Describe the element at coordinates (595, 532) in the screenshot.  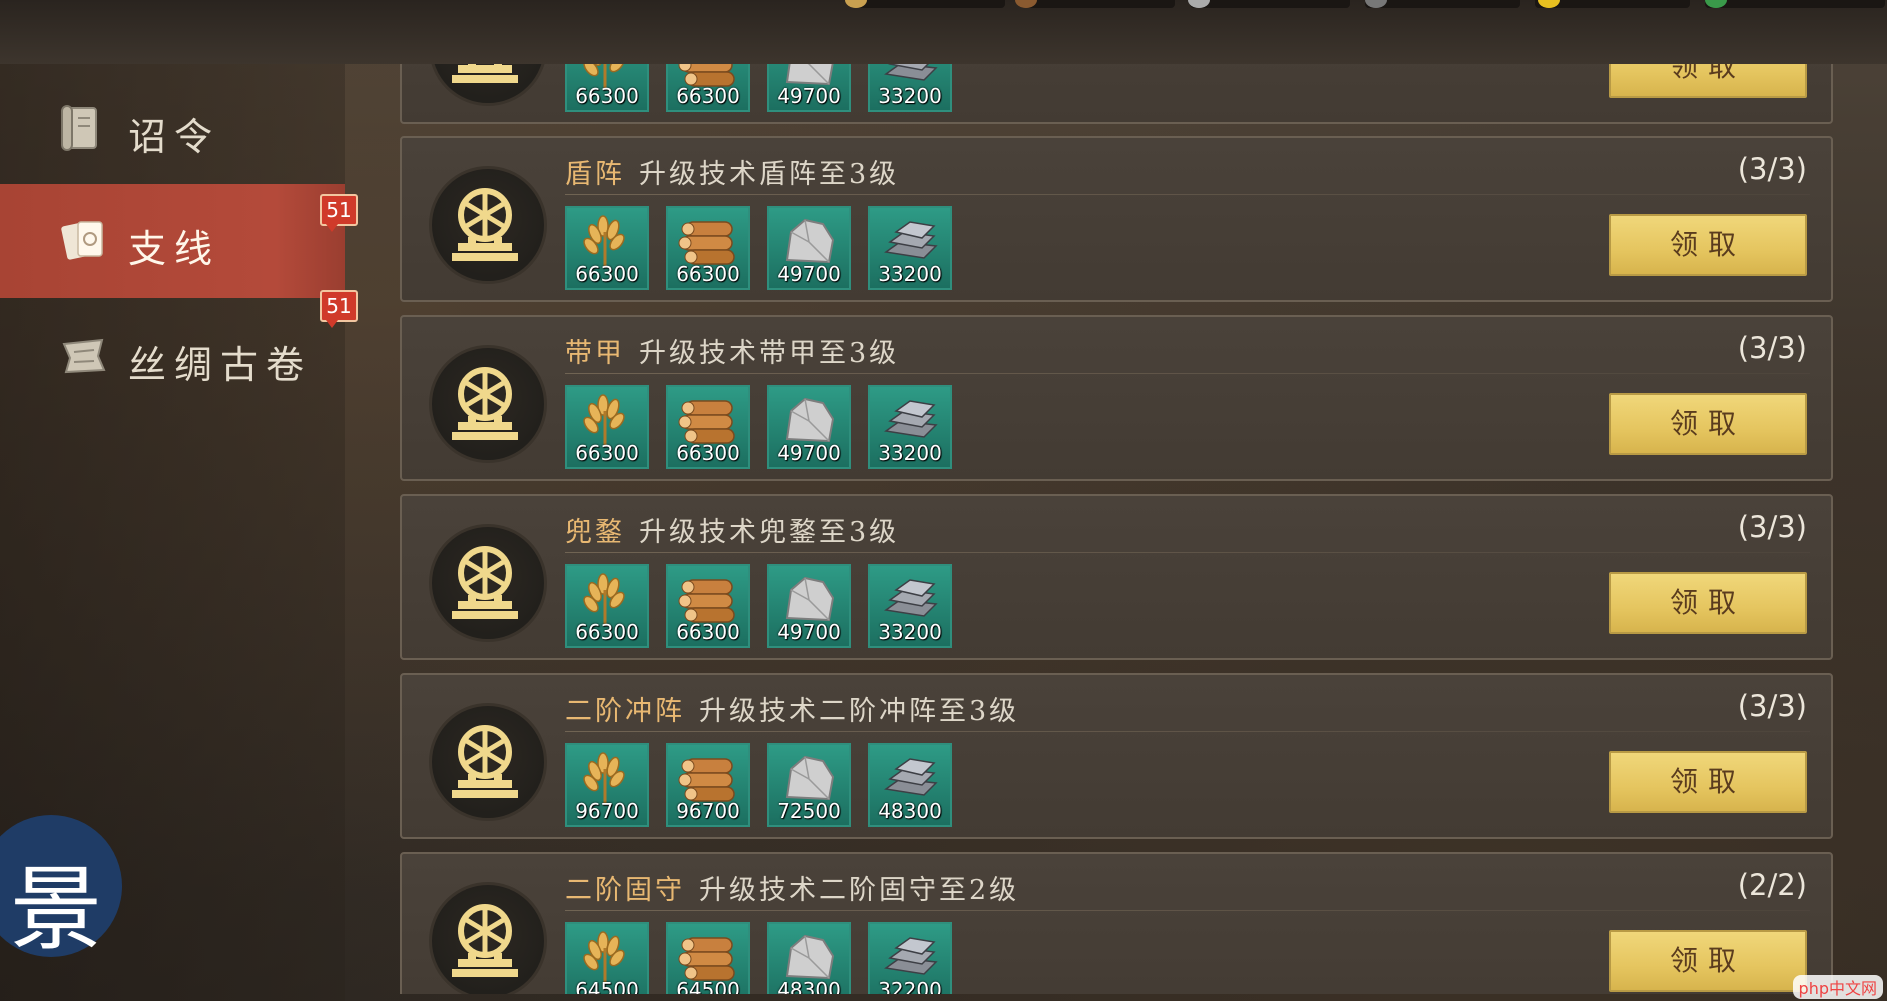
I see `quest-name: 兜鍪` at that location.